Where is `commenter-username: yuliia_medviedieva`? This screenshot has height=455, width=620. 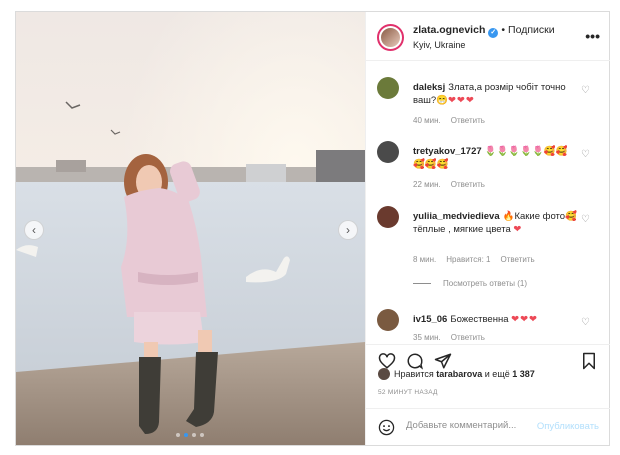 commenter-username: yuliia_medviedieva is located at coordinates (456, 216).